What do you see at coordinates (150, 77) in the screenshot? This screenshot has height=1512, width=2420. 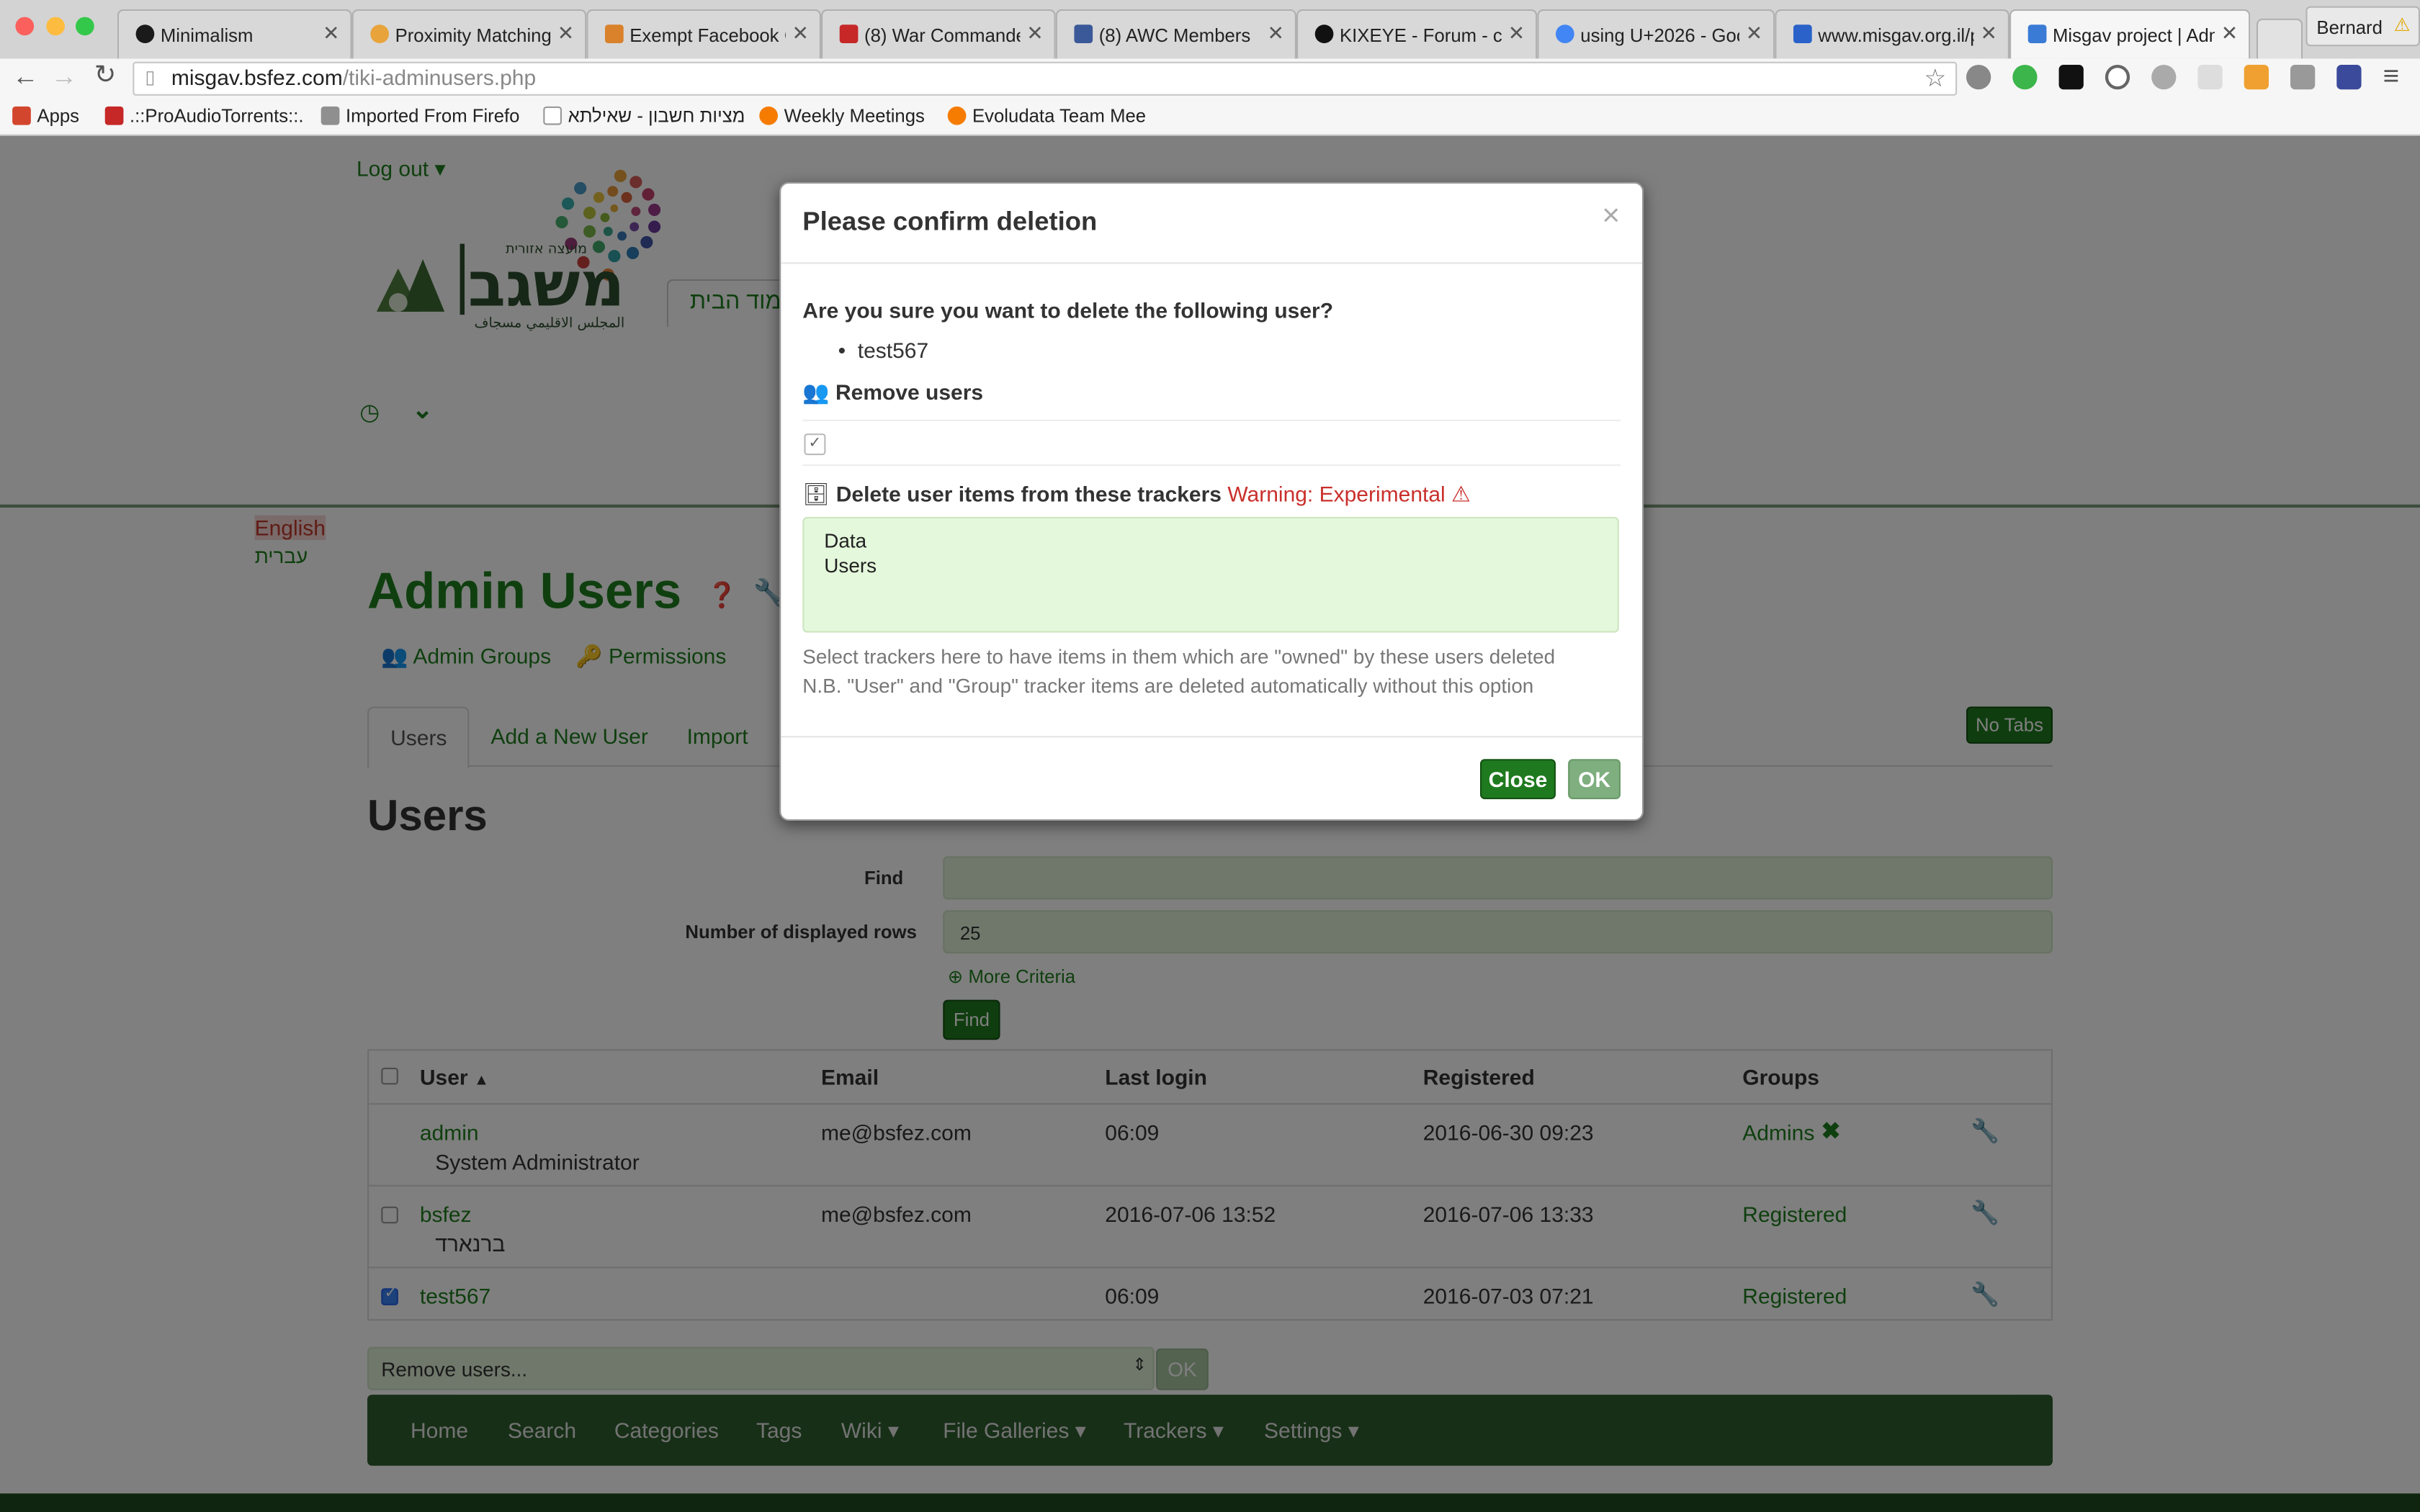 I see `page-icon: ▯` at bounding box center [150, 77].